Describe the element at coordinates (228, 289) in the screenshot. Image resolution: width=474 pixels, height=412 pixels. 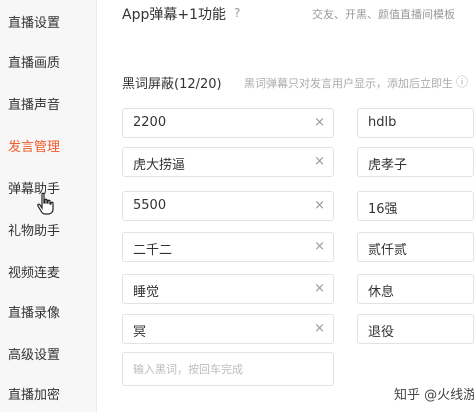
I see `blocked-word-chip: 睡觉 ×` at that location.